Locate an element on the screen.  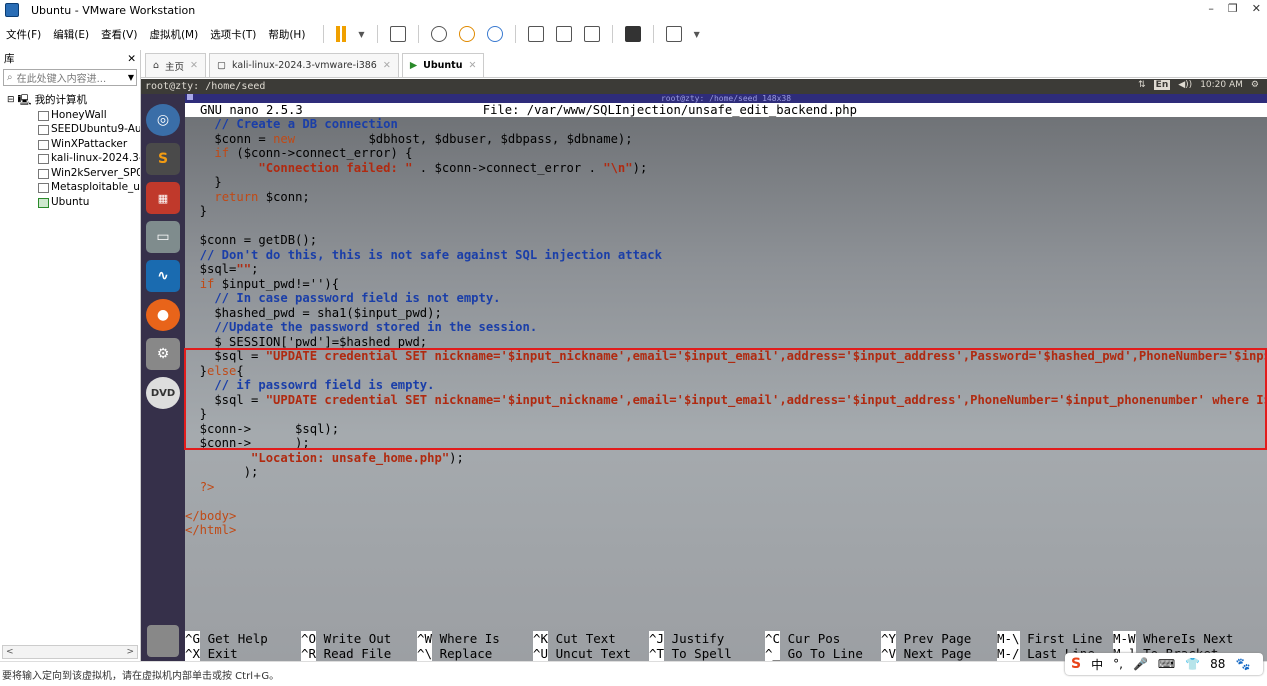
restore-button: ❐ is located at coordinates (1233, 8).